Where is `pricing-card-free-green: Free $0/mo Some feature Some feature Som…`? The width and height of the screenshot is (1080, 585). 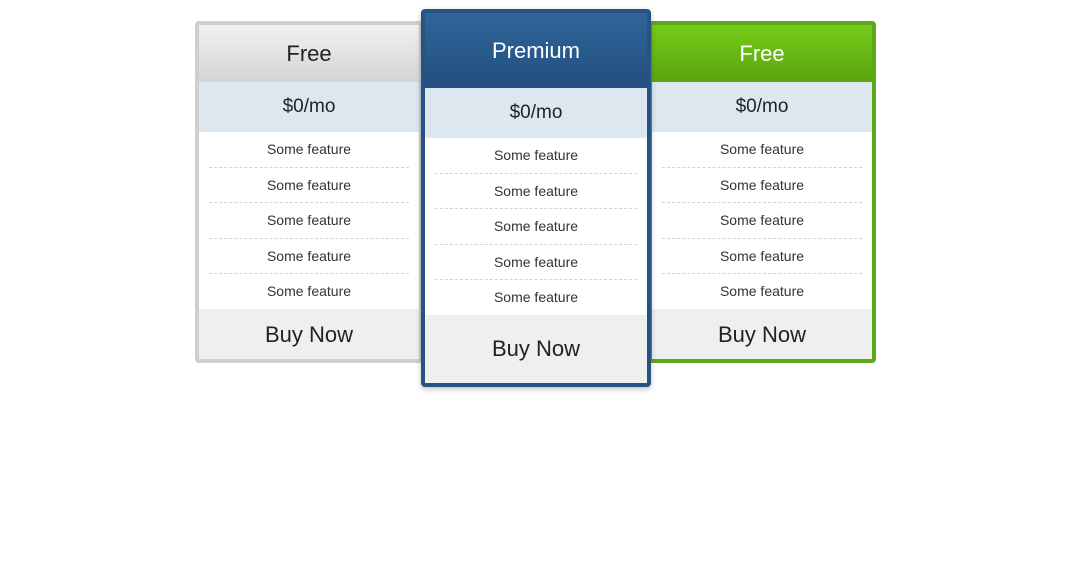 pricing-card-free-green: Free $0/mo Some feature Some feature Som… is located at coordinates (762, 192).